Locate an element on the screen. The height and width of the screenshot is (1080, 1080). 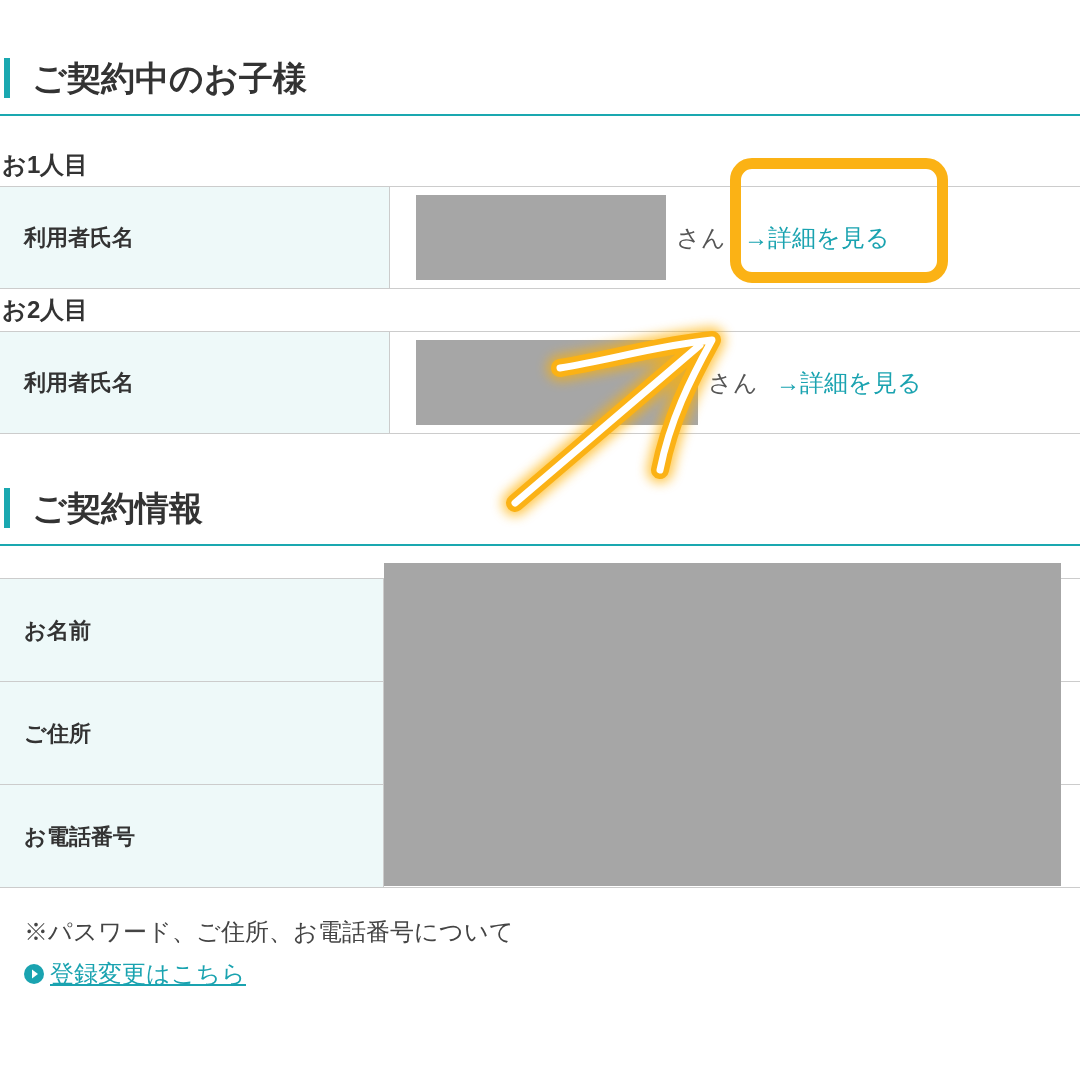
child-label: お1人目 is located at coordinates (45, 165).